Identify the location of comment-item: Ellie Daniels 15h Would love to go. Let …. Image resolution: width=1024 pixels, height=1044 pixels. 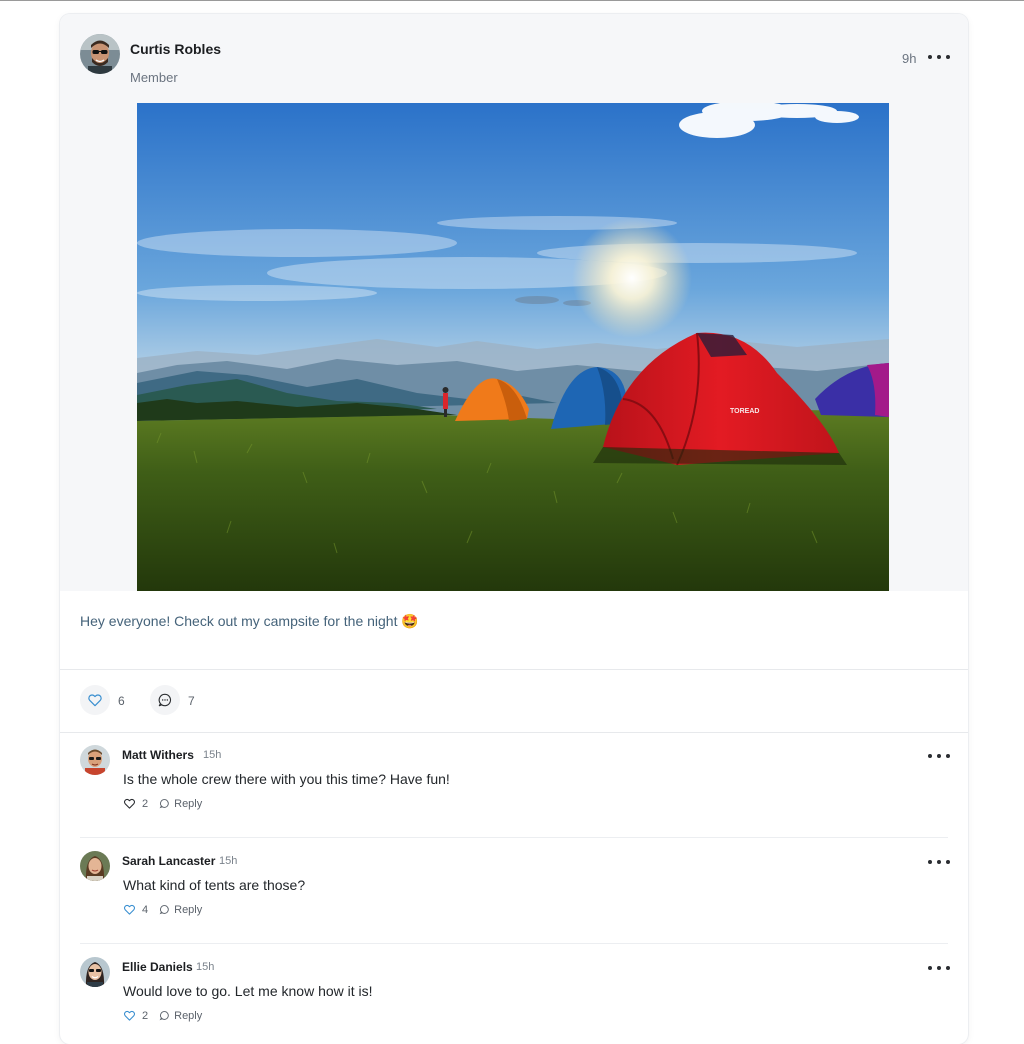
(514, 994).